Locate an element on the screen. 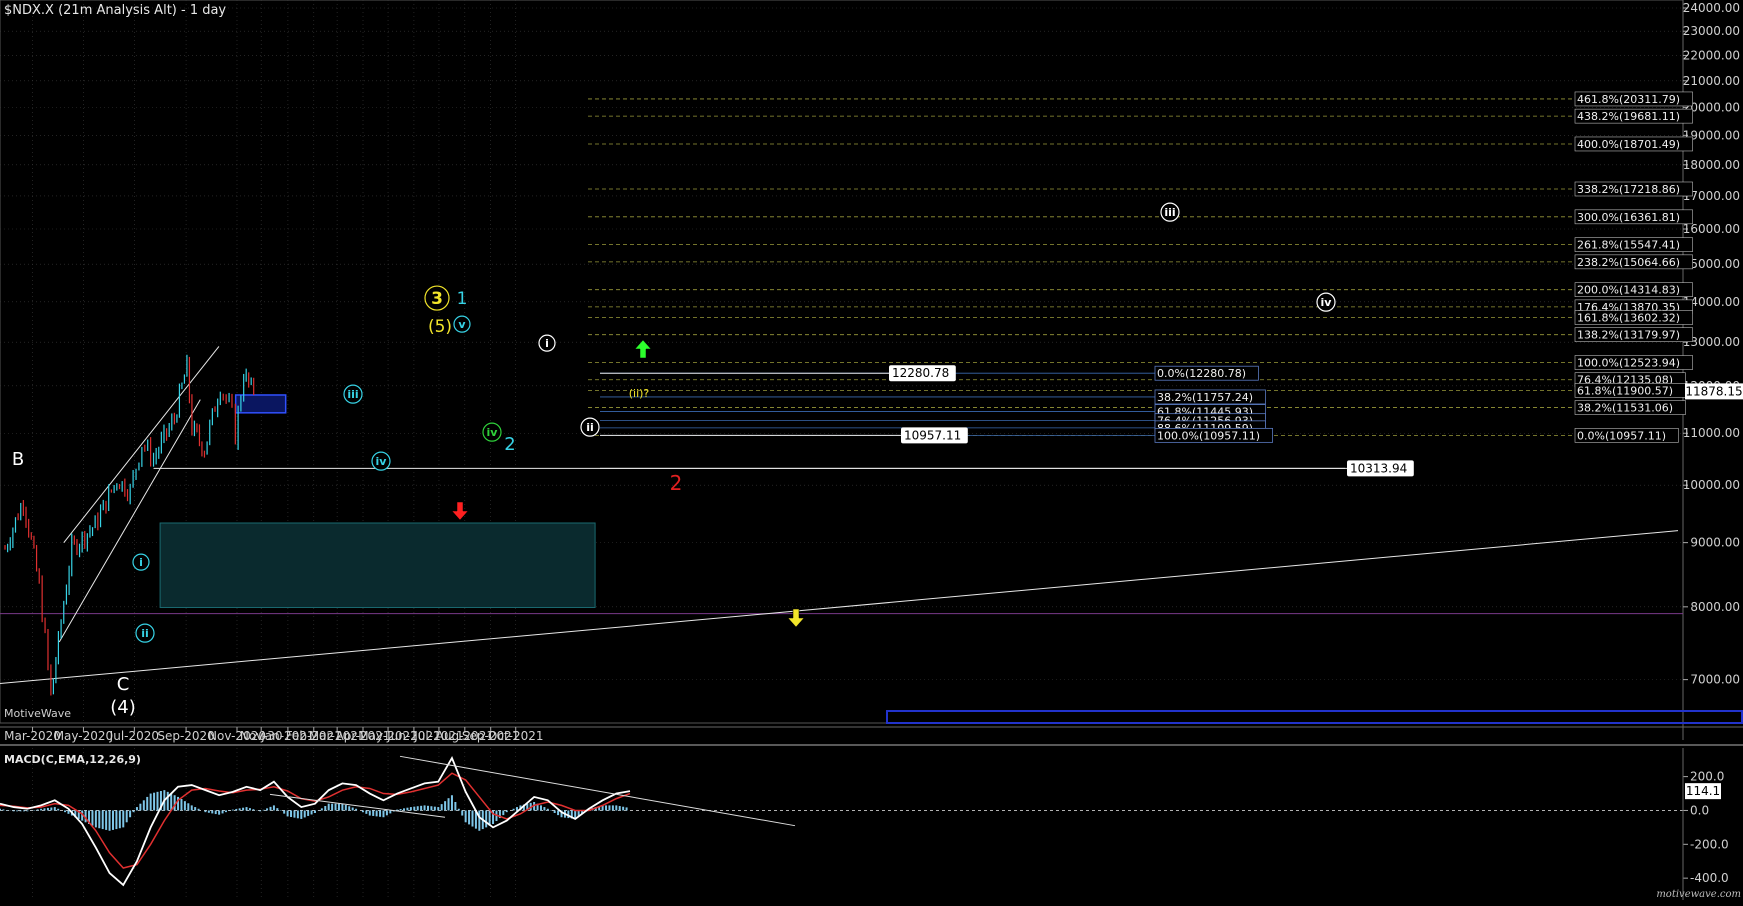  up-arrow-icon is located at coordinates (643, 349).